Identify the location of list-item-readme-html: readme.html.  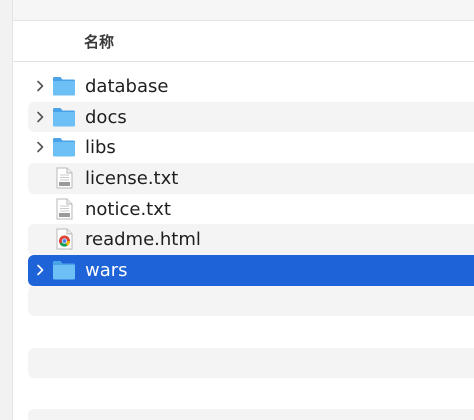
(251, 240).